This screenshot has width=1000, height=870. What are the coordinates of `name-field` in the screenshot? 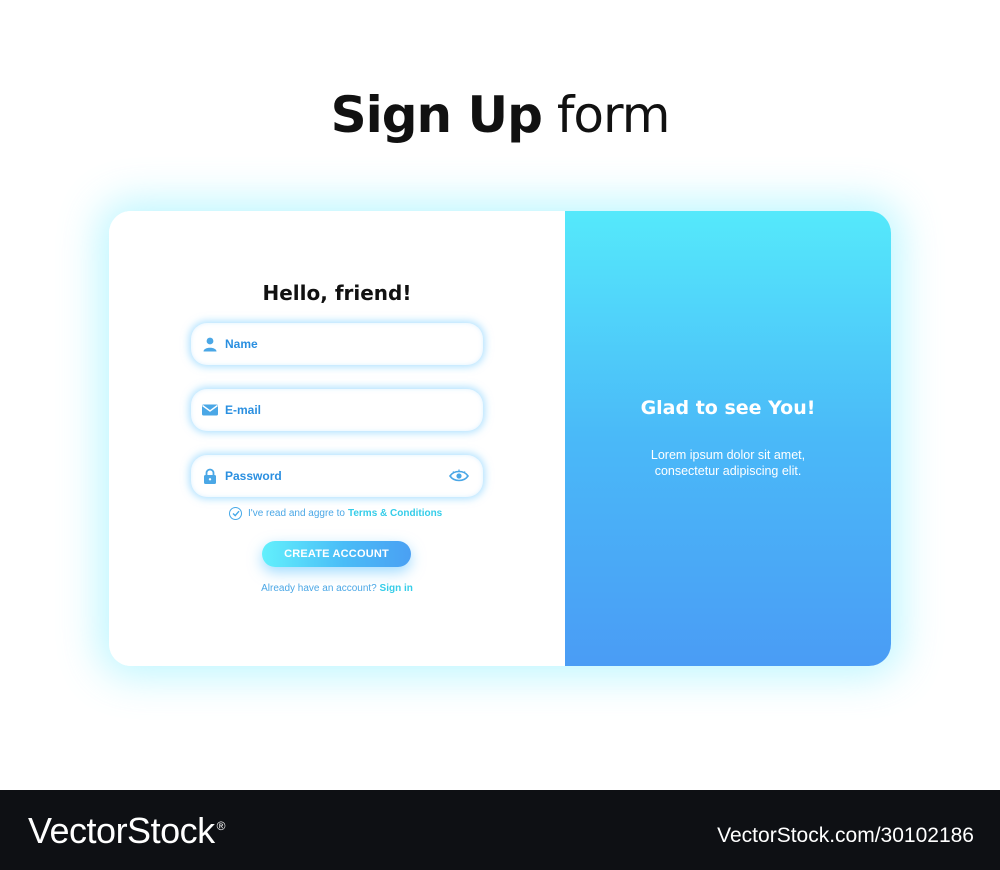 It's located at (337, 344).